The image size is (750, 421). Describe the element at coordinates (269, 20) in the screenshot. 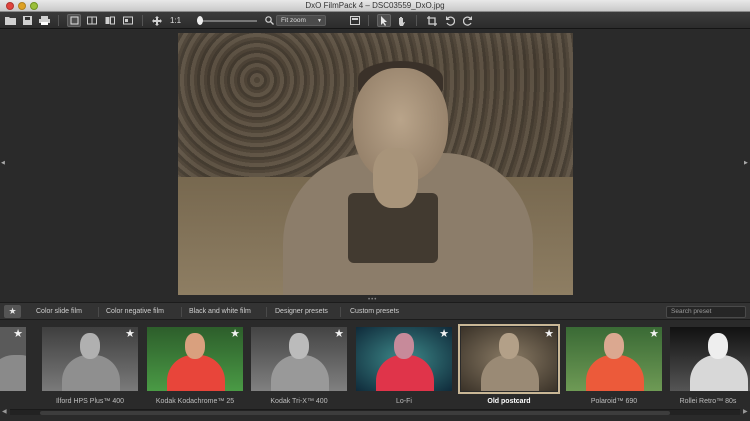

I see `magnifier-icon` at that location.